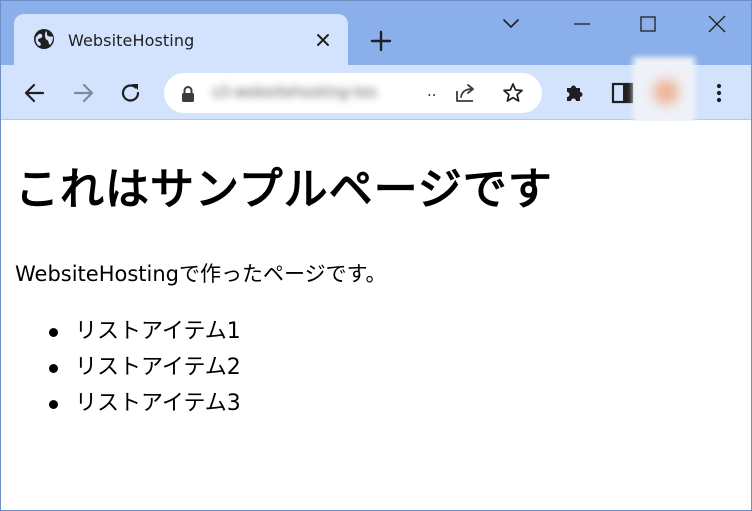 This screenshot has height=511, width=752. Describe the element at coordinates (131, 40) in the screenshot. I see `tab-title: WebsiteHosting` at that location.